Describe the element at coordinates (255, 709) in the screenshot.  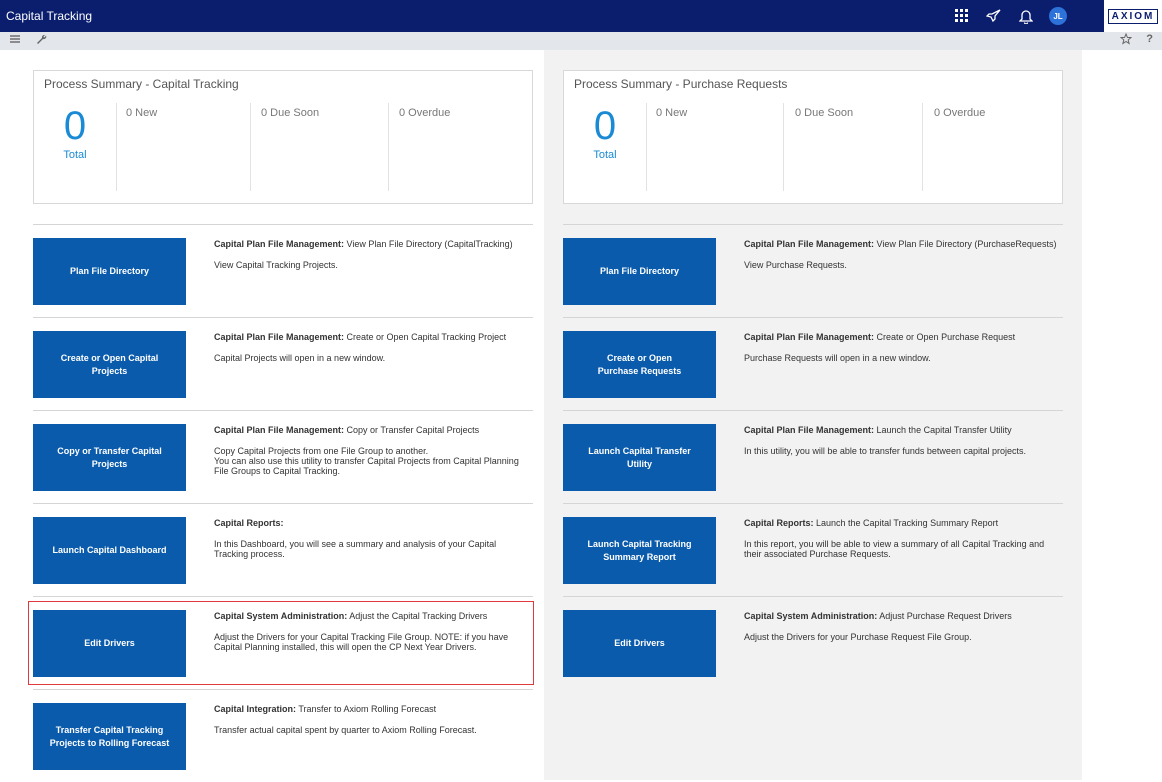
I see `action-heading: Capital Integration:` at that location.